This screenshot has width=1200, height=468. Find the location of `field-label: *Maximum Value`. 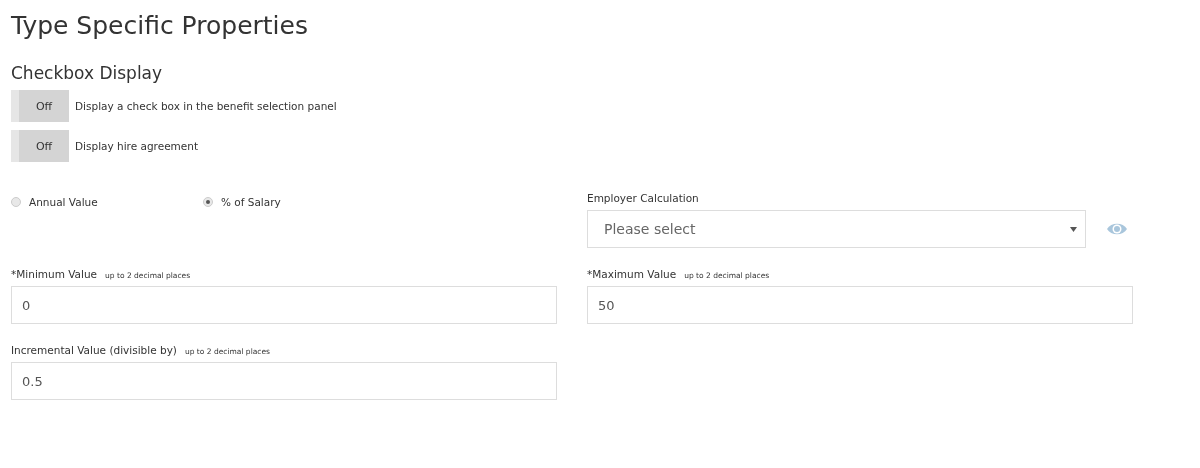

field-label: *Maximum Value is located at coordinates (632, 274).